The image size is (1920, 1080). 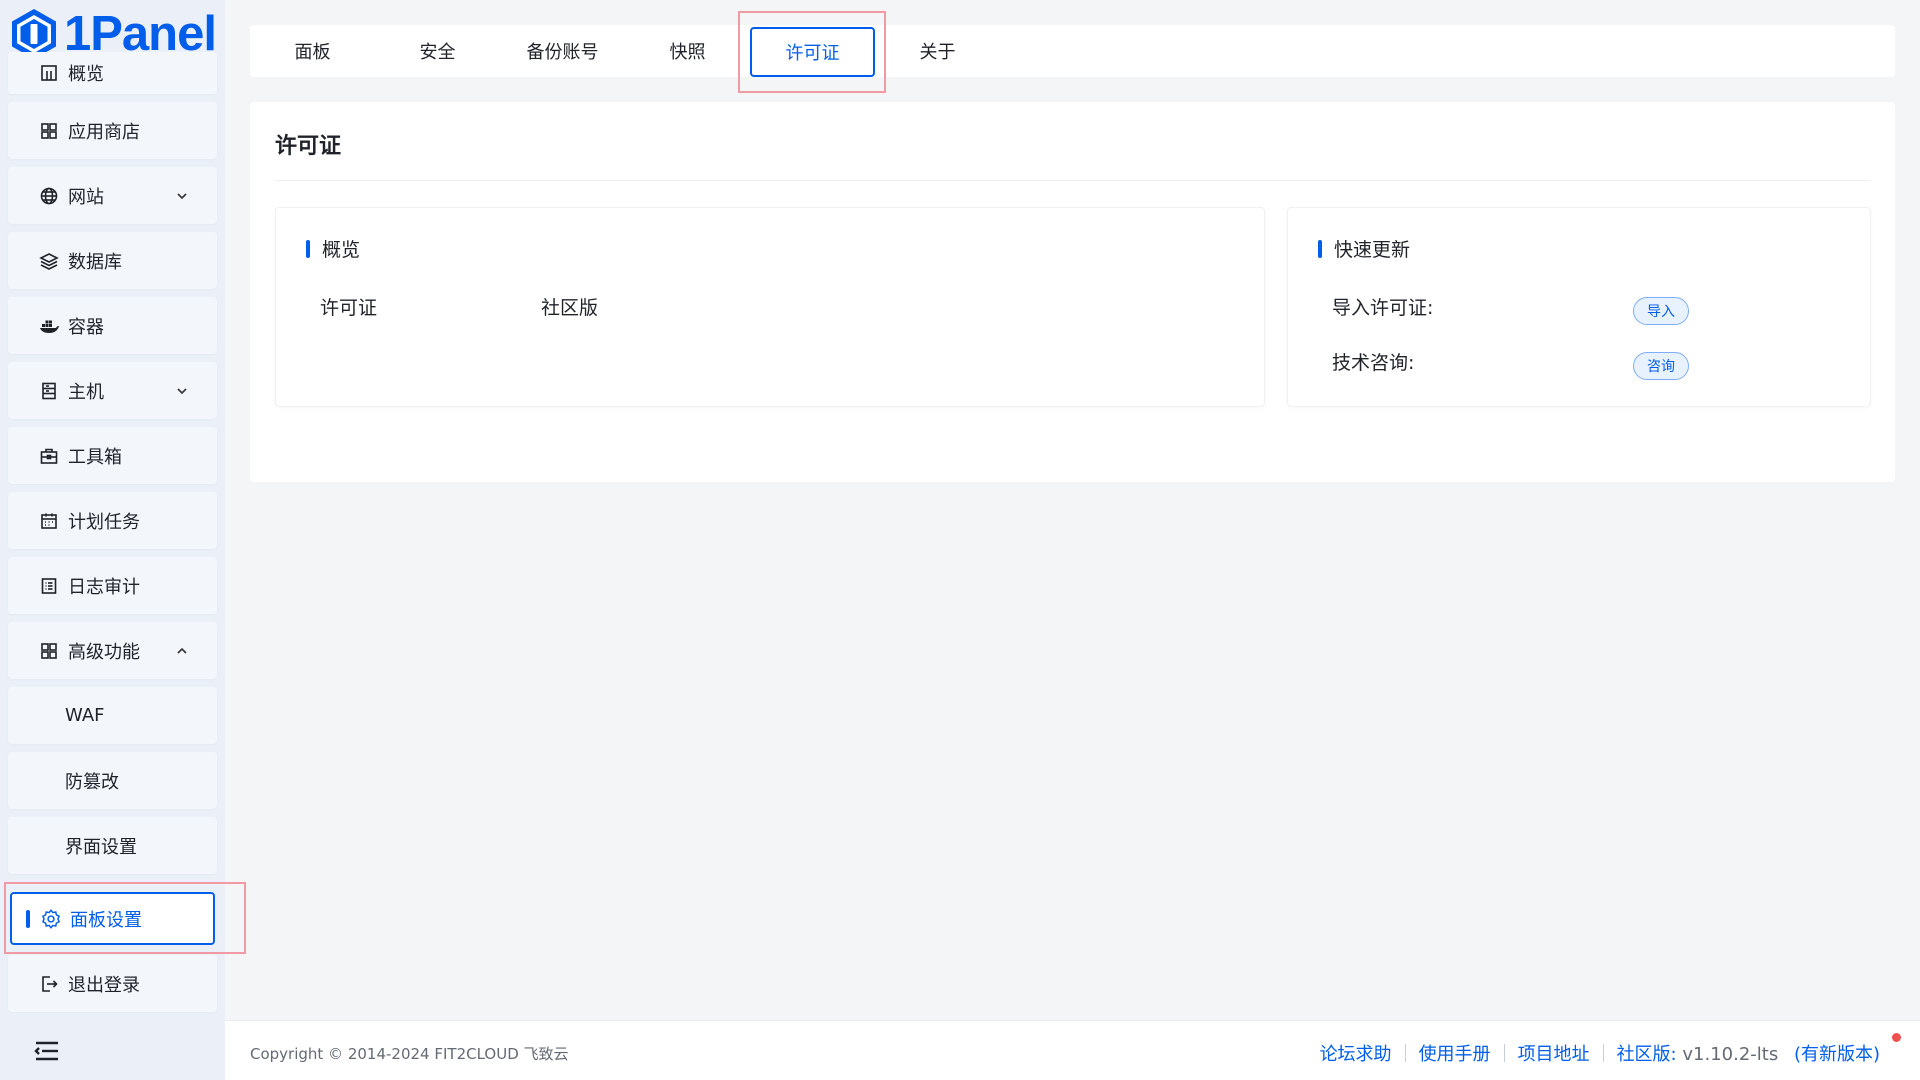 I want to click on sidebar-item-host: 主机, so click(x=112, y=390).